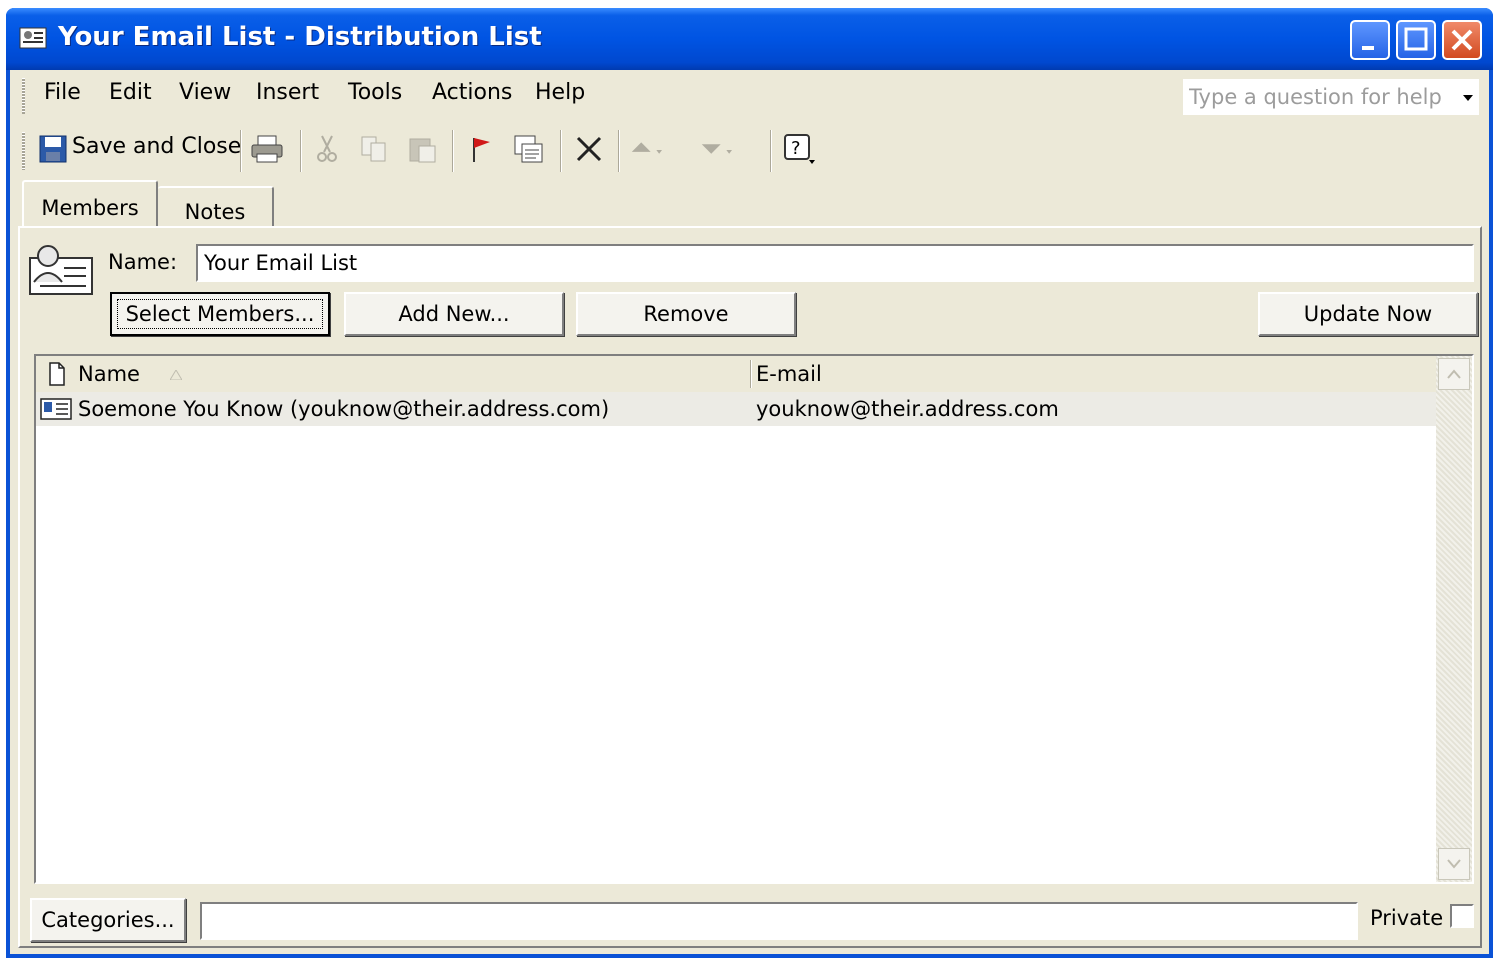 This screenshot has height=961, width=1495. I want to click on distribution-list-large-icon, so click(61, 270).